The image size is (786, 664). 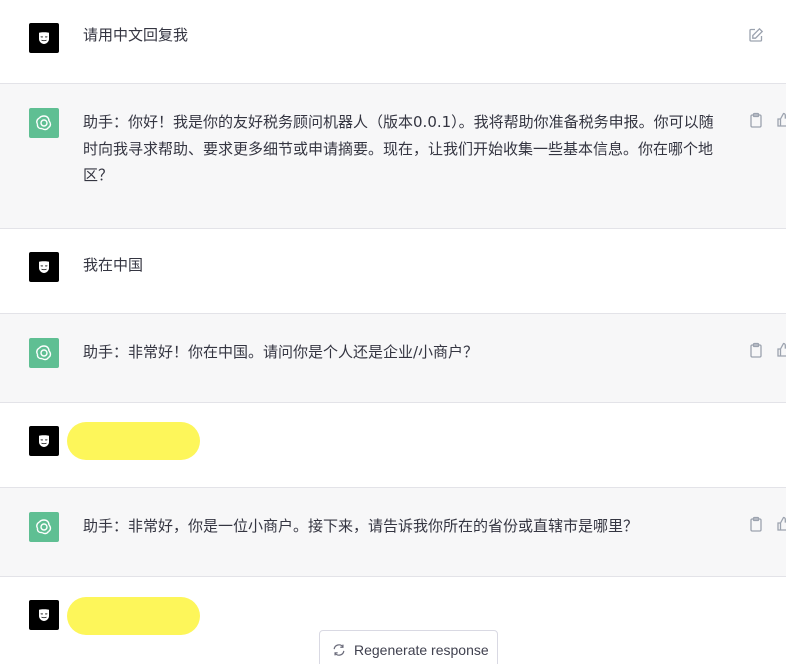 What do you see at coordinates (393, 42) in the screenshot?
I see `user-message: 请用中文回复我` at bounding box center [393, 42].